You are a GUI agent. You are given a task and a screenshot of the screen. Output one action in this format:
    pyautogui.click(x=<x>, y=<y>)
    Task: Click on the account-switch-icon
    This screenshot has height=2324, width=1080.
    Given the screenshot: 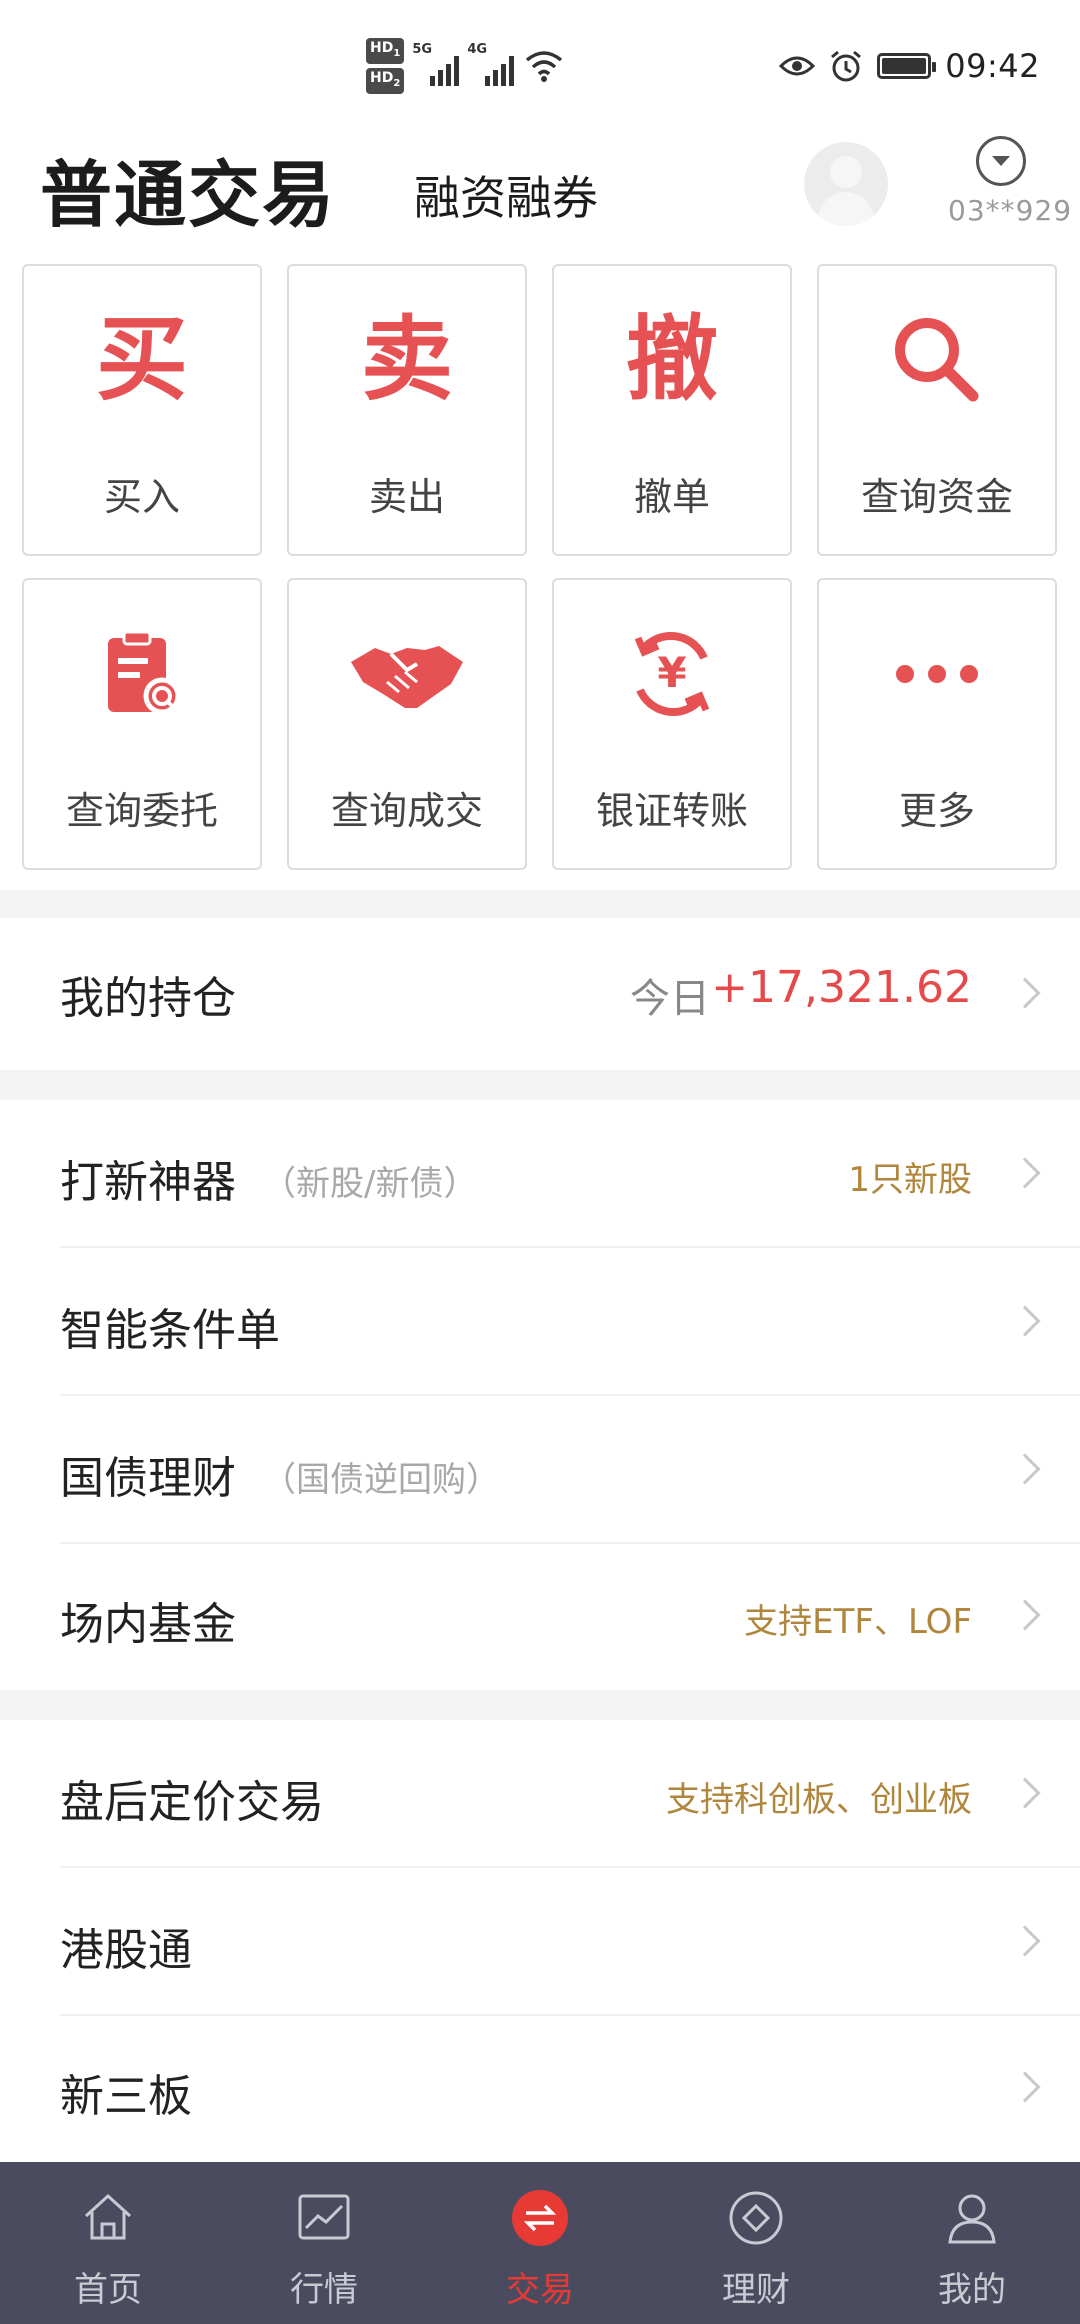 What is the action you would take?
    pyautogui.click(x=1001, y=161)
    